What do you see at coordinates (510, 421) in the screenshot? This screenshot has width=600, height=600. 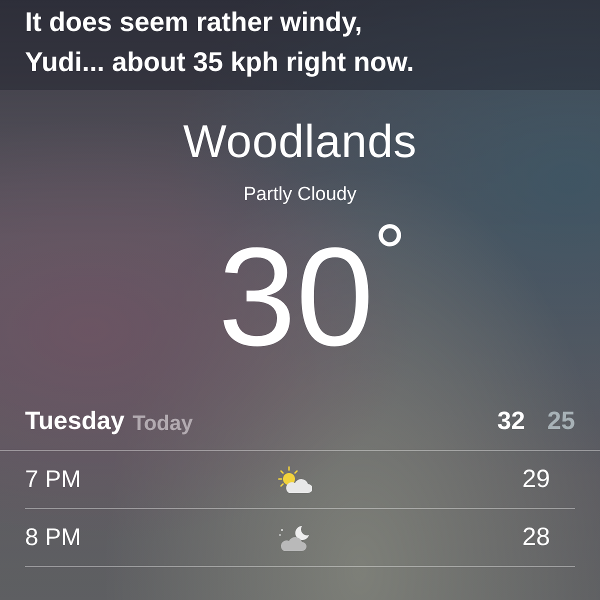 I see `high-temperature: 32` at bounding box center [510, 421].